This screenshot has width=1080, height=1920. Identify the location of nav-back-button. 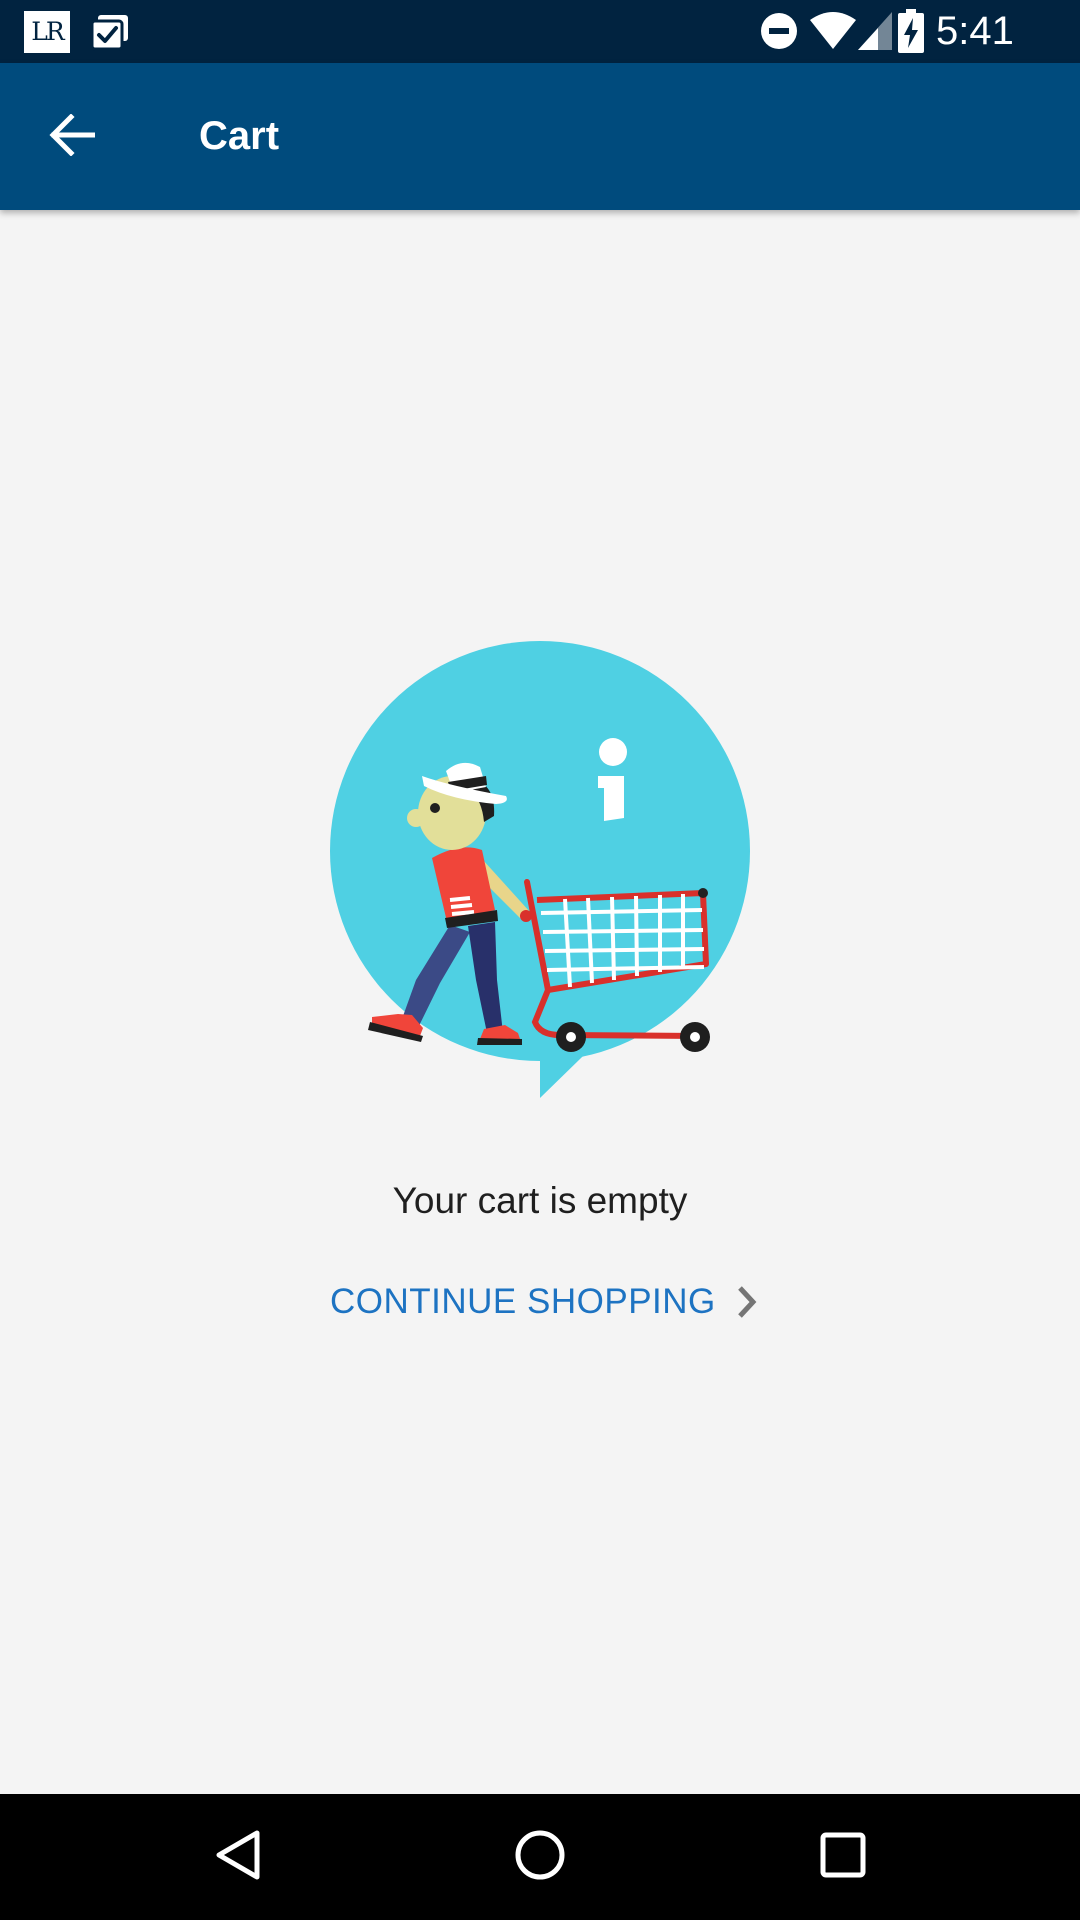
(238, 1857).